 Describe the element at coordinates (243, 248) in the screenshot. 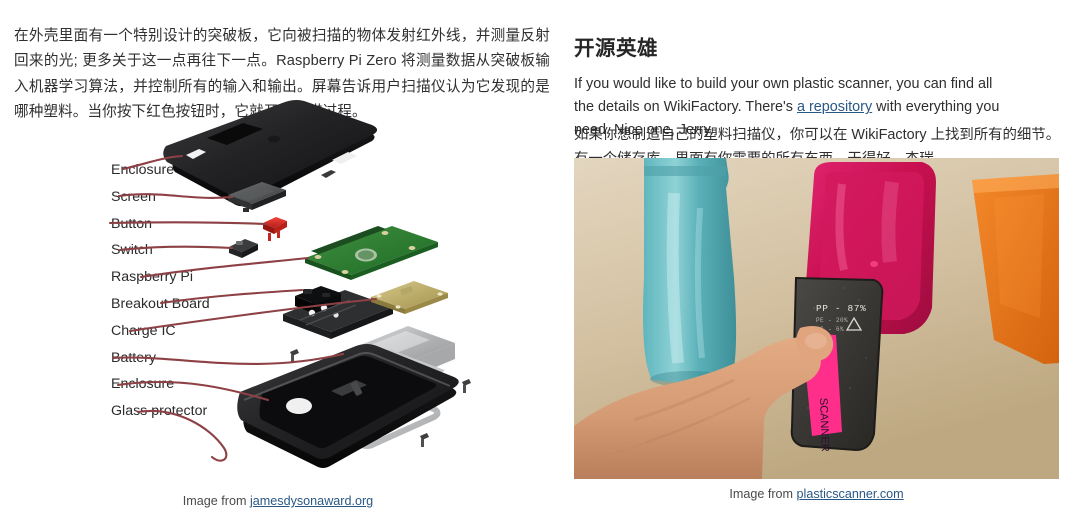

I see `part-switch` at that location.